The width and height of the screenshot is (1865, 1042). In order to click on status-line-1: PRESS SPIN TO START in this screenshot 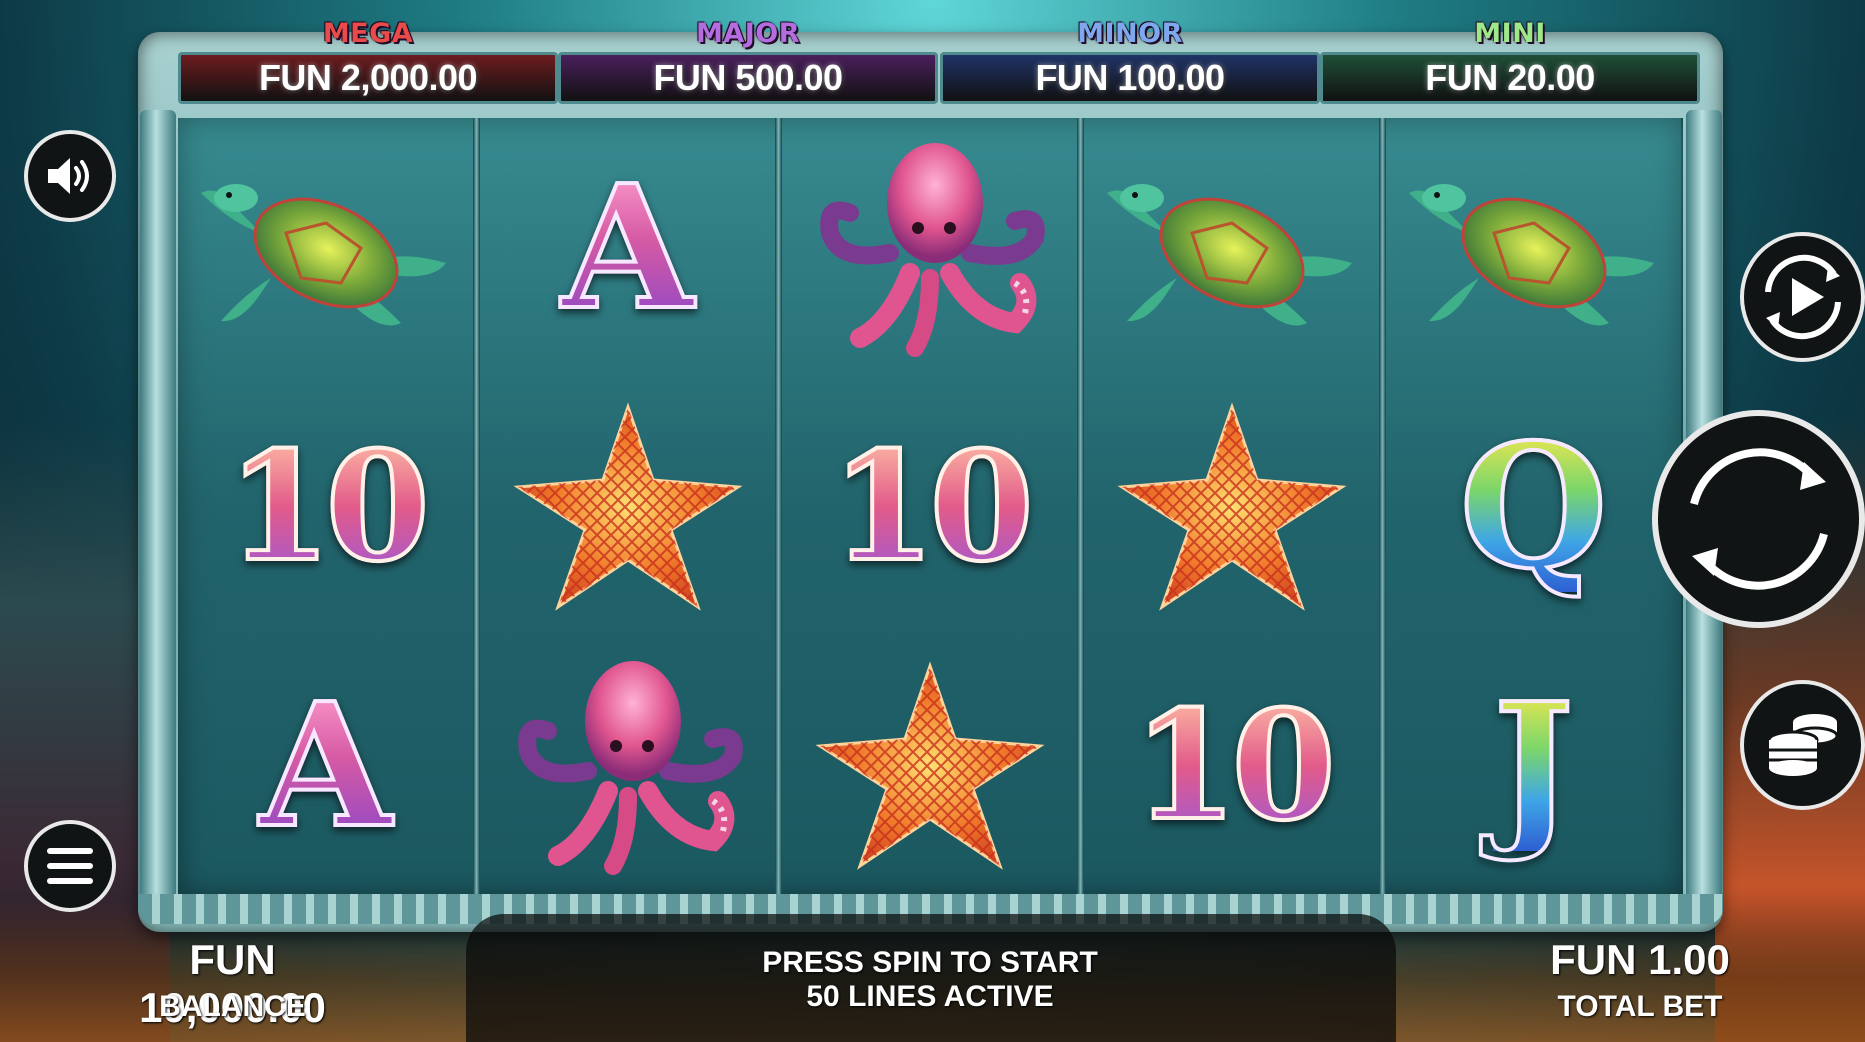, I will do `click(930, 962)`.